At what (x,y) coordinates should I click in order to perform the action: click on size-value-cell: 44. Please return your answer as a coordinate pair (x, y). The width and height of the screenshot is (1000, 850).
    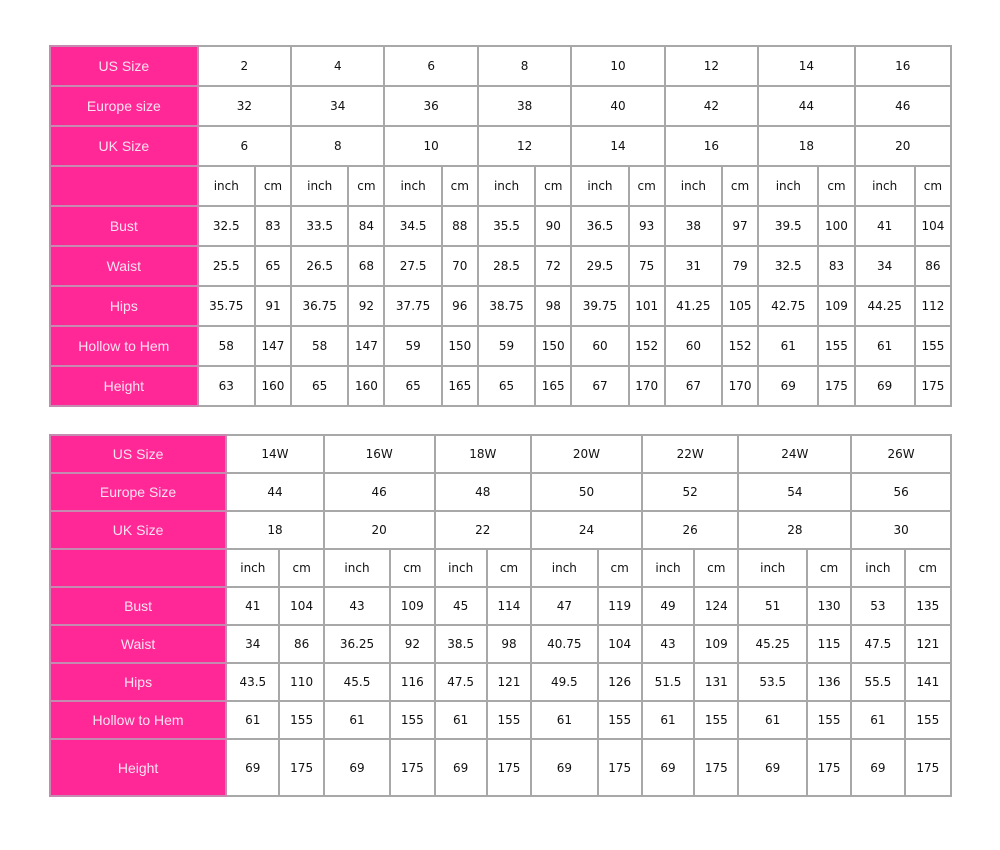
    Looking at the image, I should click on (806, 106).